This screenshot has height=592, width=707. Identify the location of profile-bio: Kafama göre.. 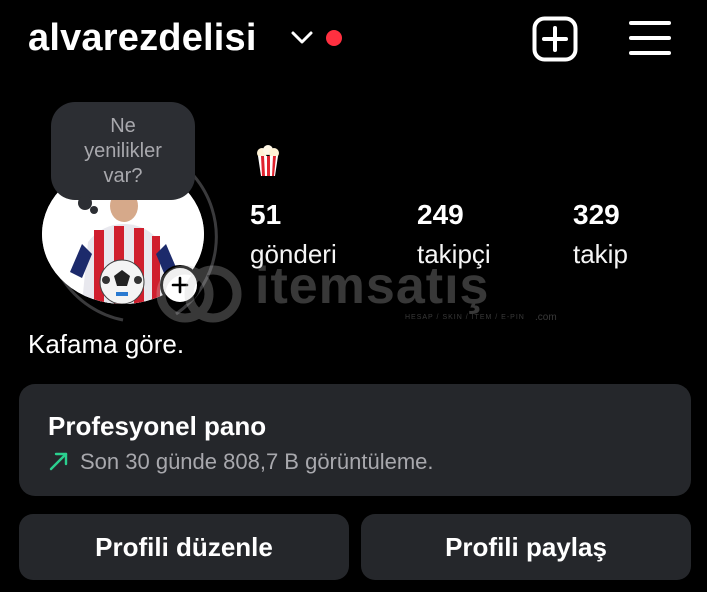
(106, 344).